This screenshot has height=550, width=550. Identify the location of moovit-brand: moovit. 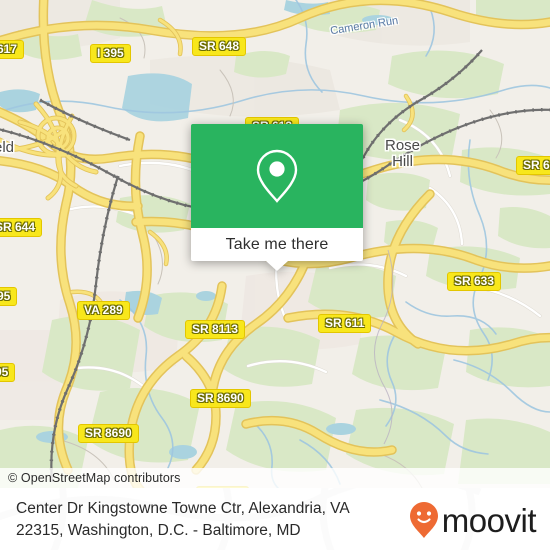
(473, 520).